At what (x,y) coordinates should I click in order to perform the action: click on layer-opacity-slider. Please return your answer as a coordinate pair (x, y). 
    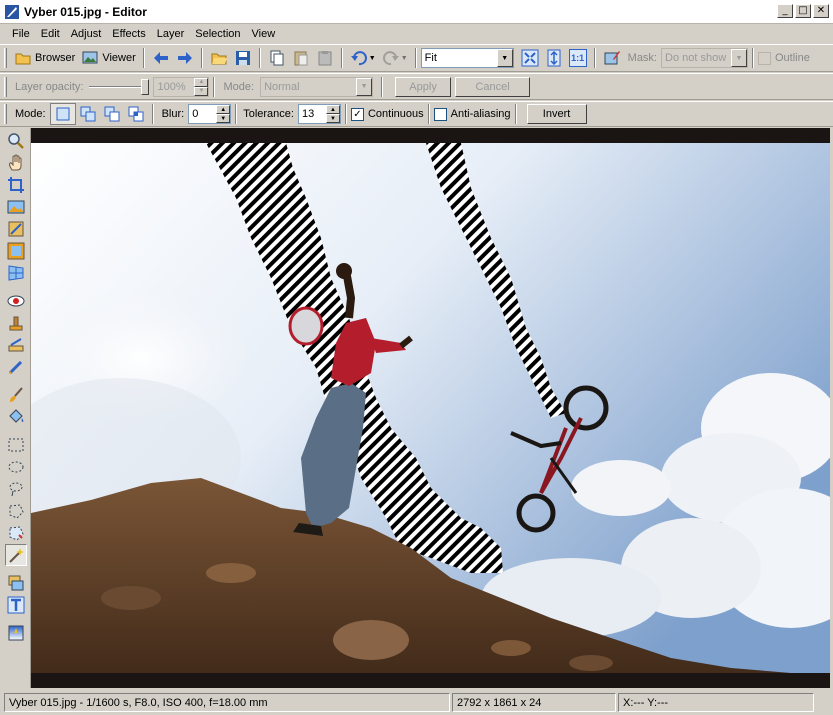
    Looking at the image, I should click on (119, 87).